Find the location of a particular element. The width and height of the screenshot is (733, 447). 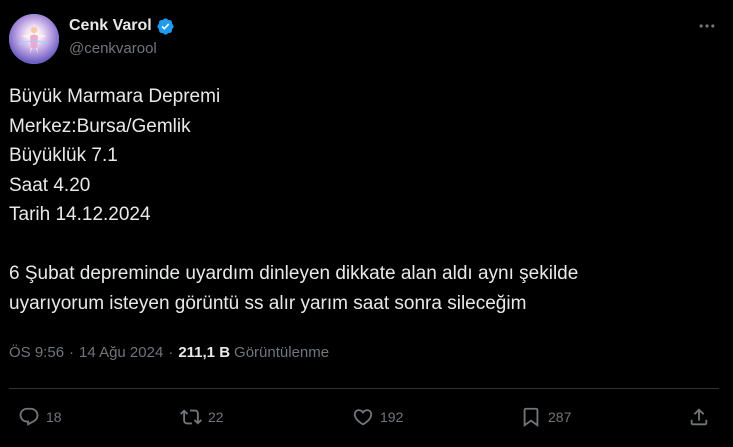

share-icon is located at coordinates (699, 417).